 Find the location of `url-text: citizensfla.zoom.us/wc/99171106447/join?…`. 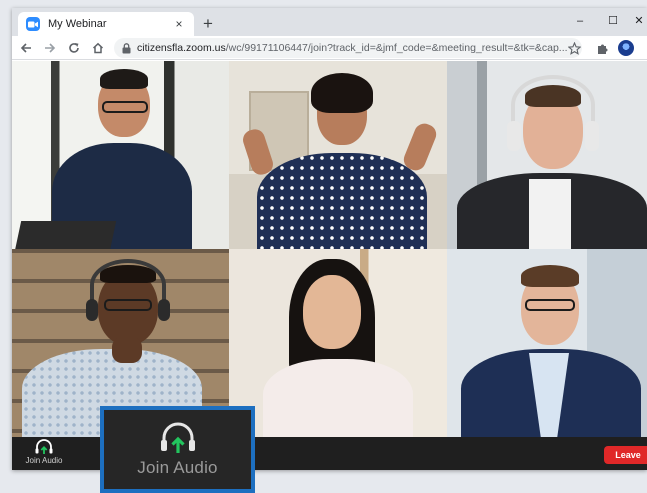

url-text: citizensfla.zoom.us/wc/99171106447/join?… is located at coordinates (352, 48).